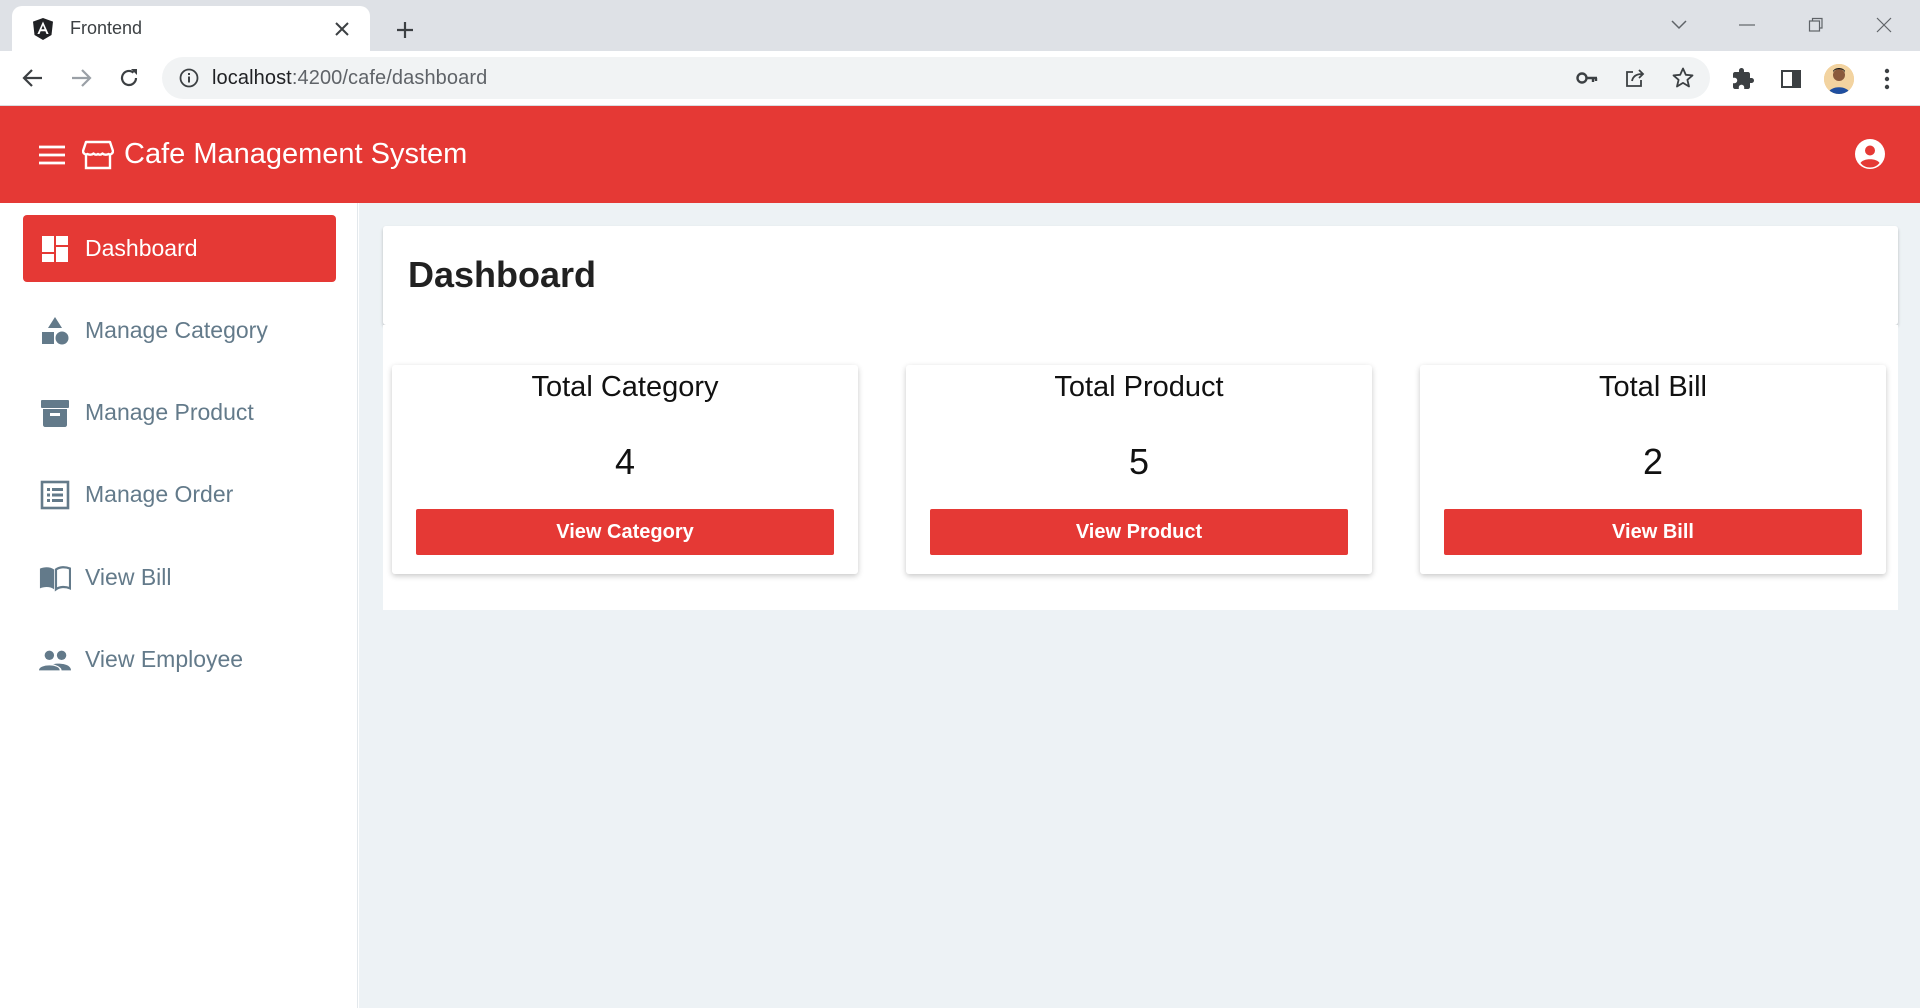 The image size is (1920, 1008). What do you see at coordinates (128, 577) in the screenshot?
I see `sidebar-item-label: View Bill` at bounding box center [128, 577].